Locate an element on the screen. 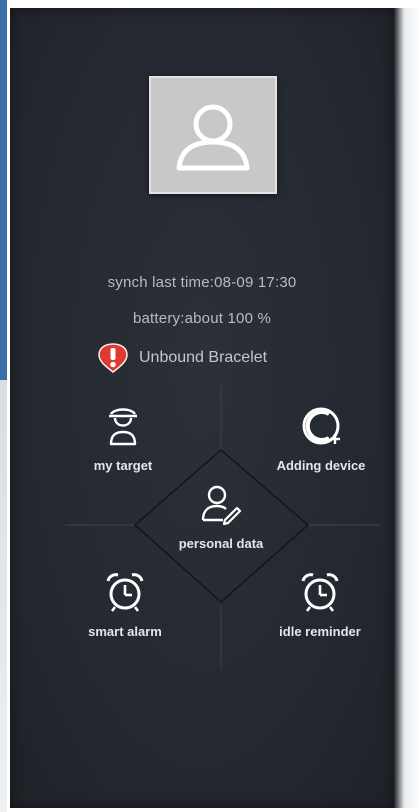 This screenshot has width=420, height=812. personal-data-button: personal data is located at coordinates (221, 516).